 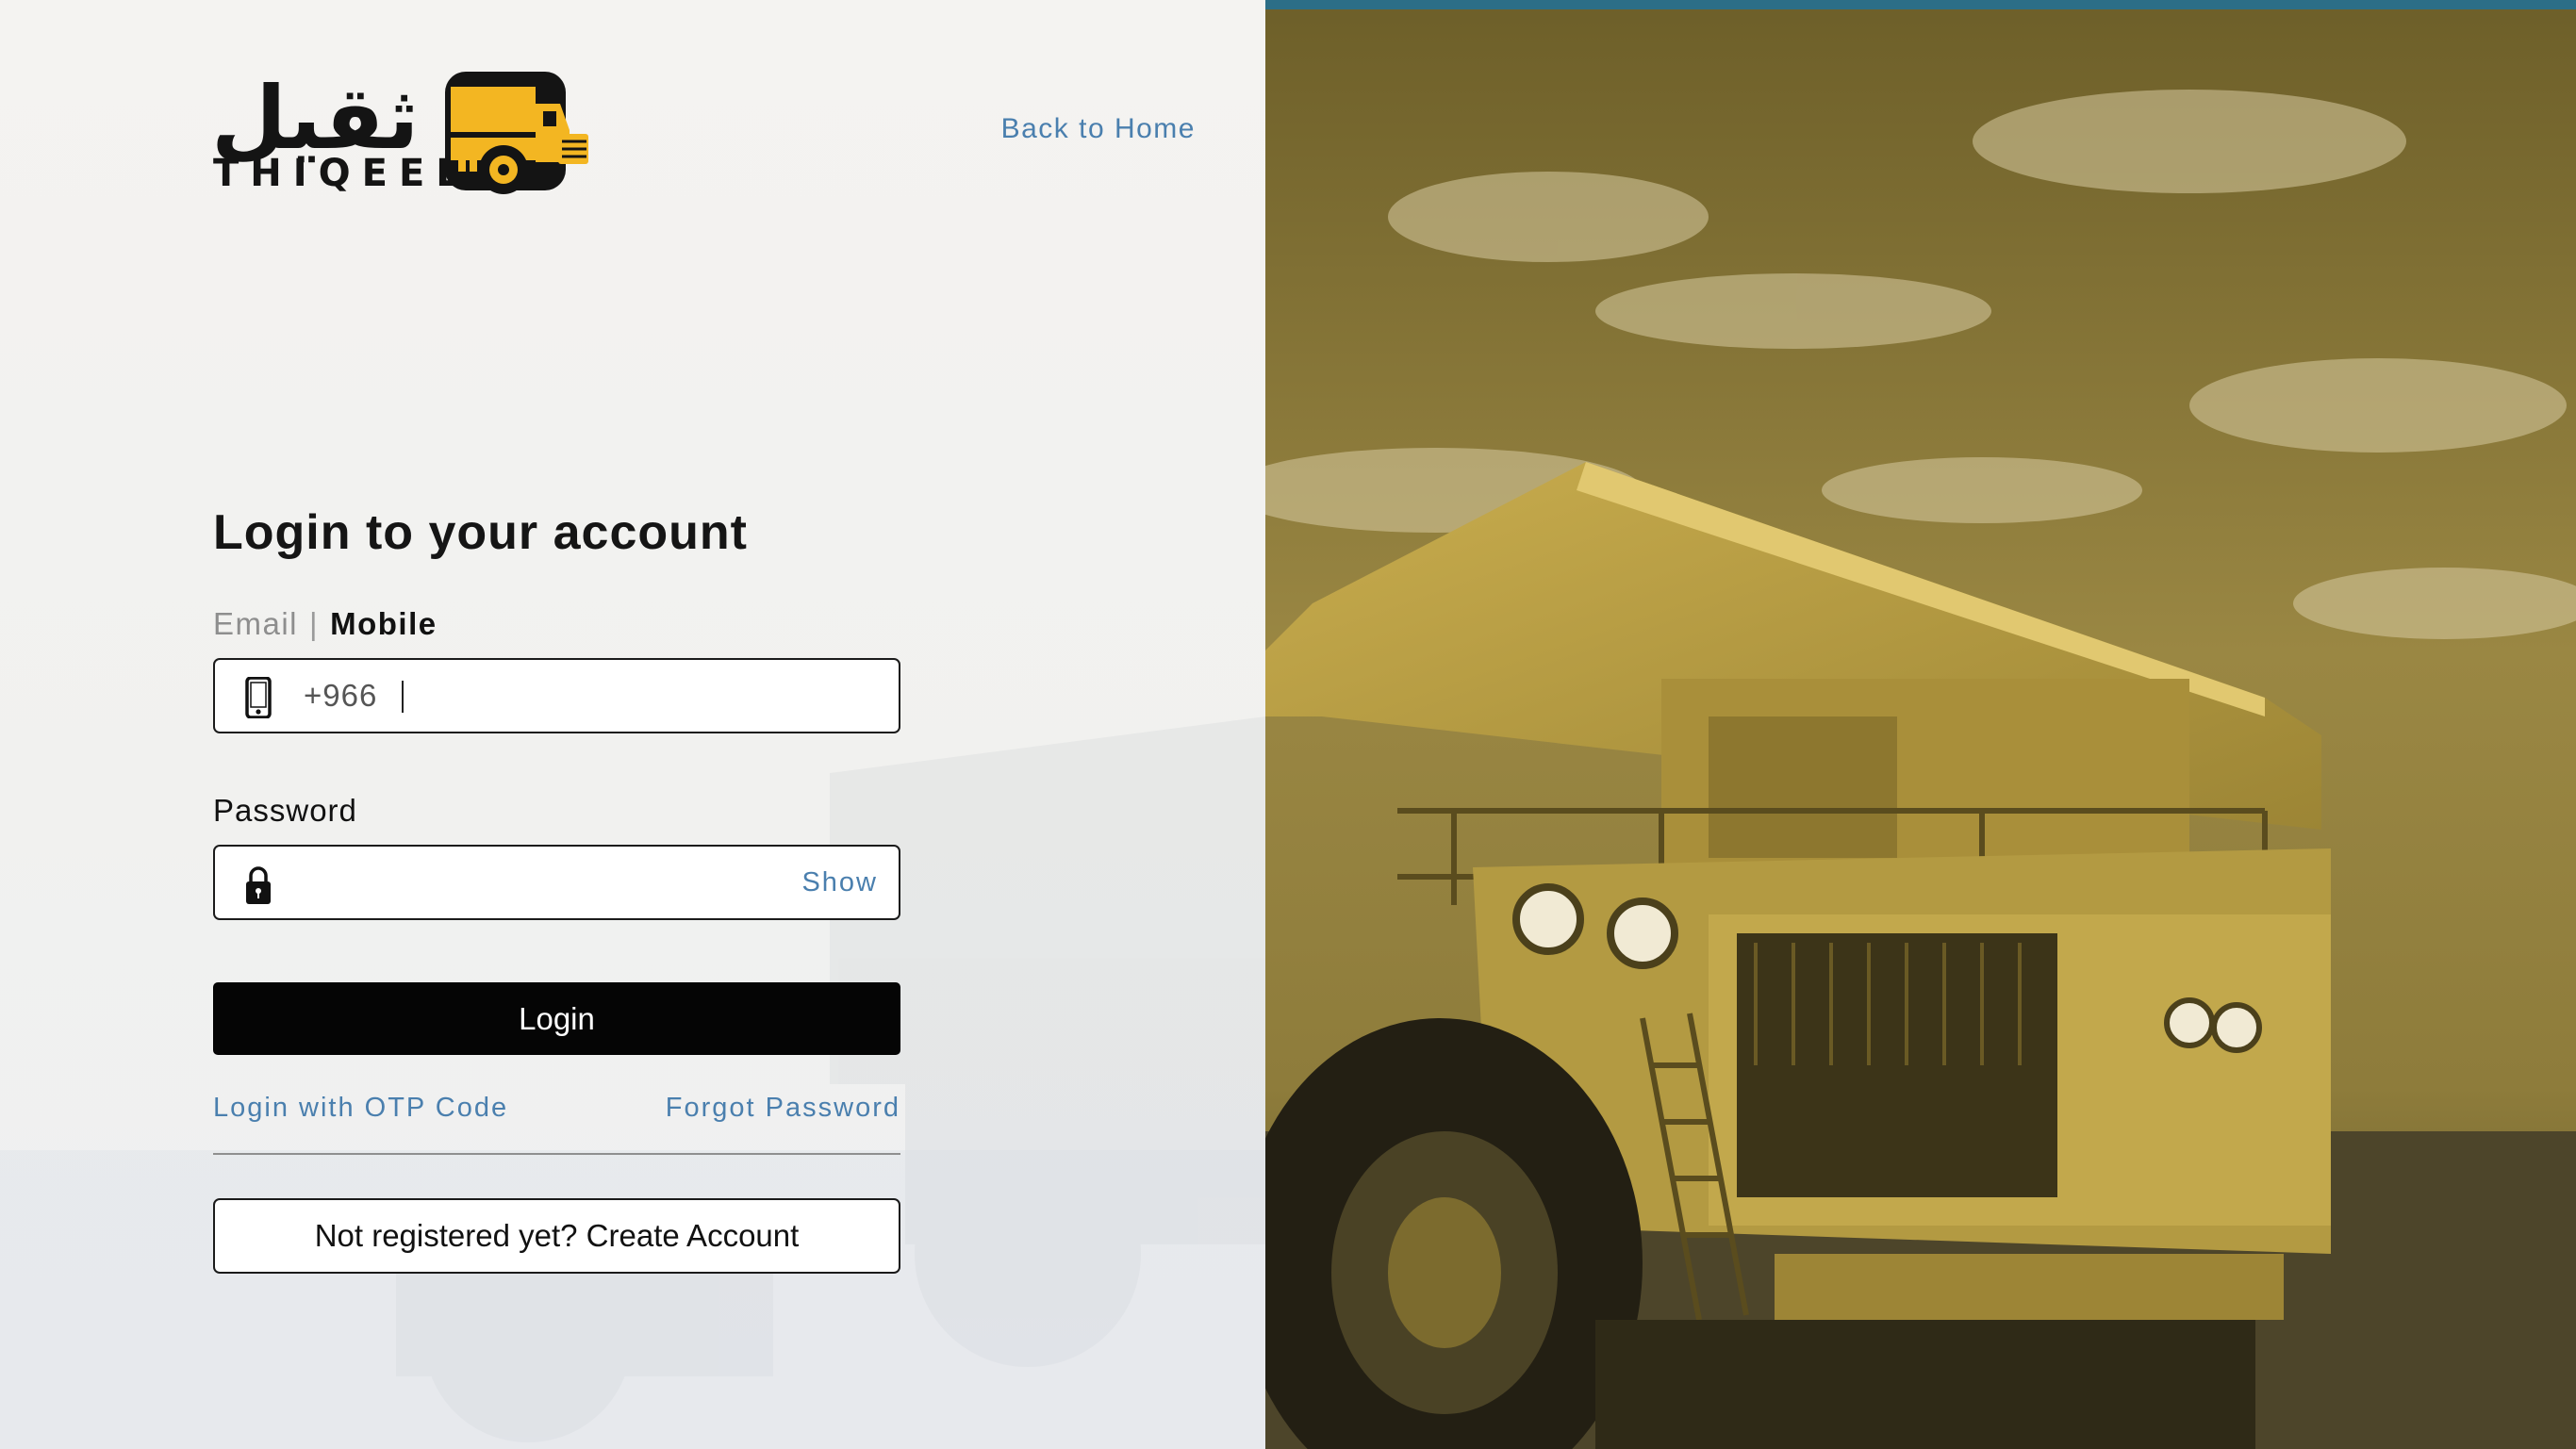 What do you see at coordinates (839, 882) in the screenshot?
I see `show-password-toggle: Show` at bounding box center [839, 882].